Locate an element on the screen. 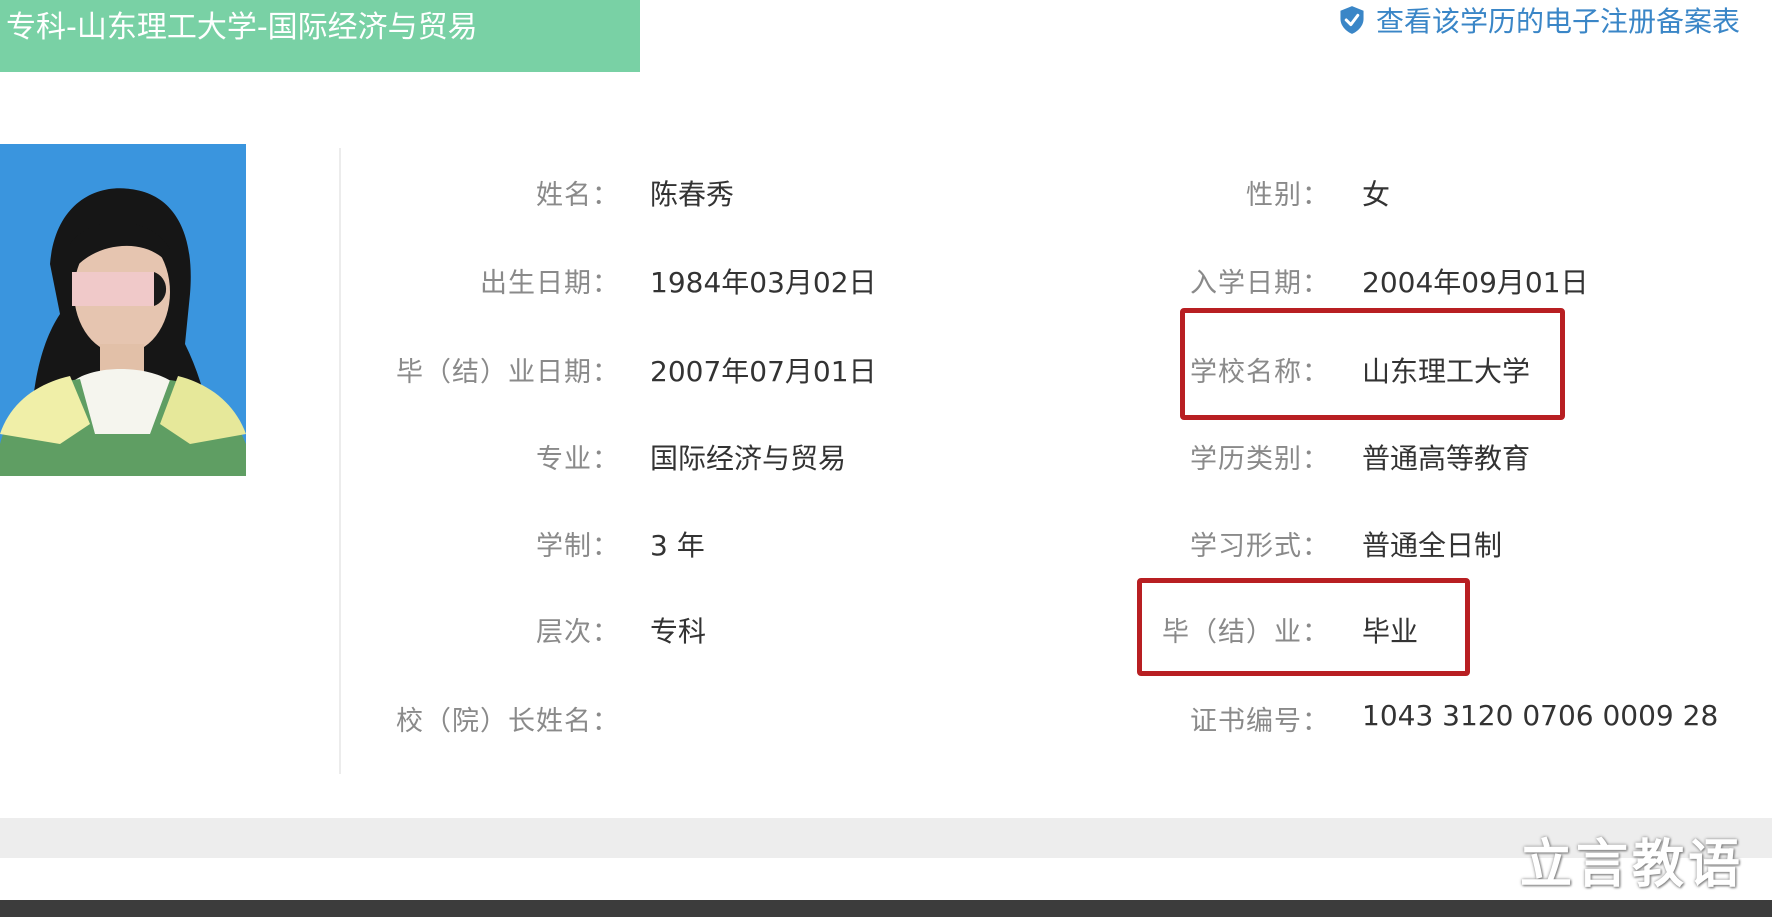  header-banner: 专科-山东理工大学-国际经济与贸易 is located at coordinates (320, 36).